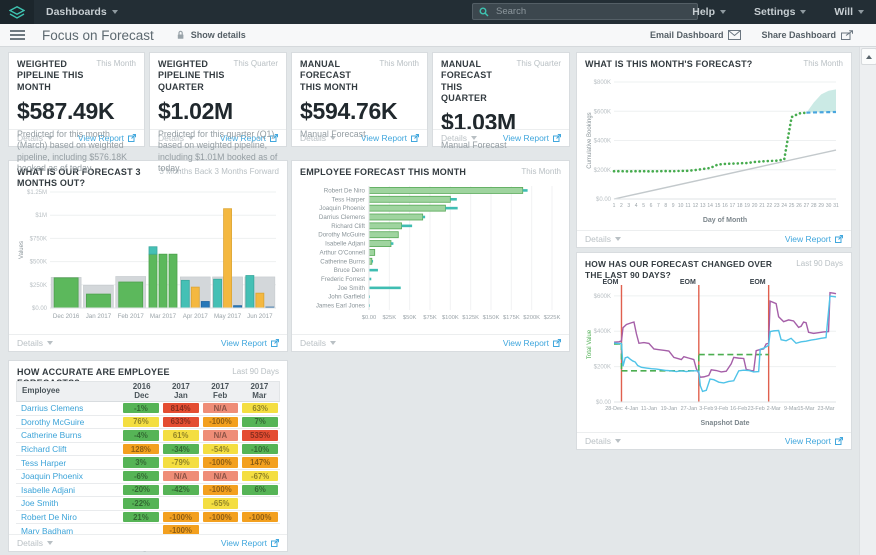  What do you see at coordinates (68, 449) in the screenshot?
I see `employee-link: Richard Clift` at bounding box center [68, 449].